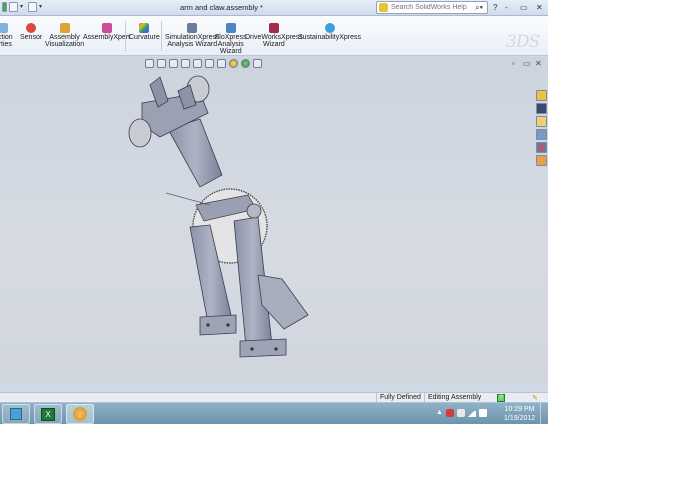 This screenshot has width=690, height=500. I want to click on right-foot, so click(263, 348).